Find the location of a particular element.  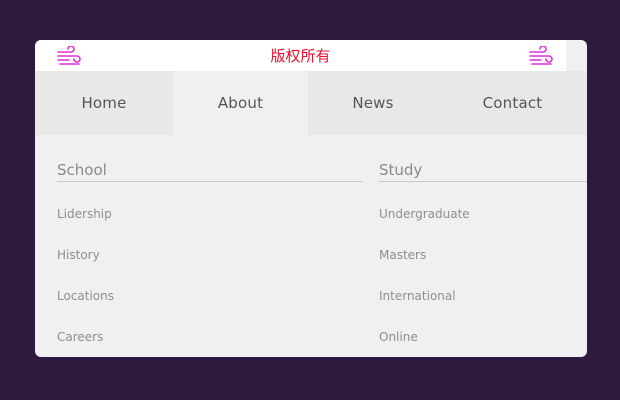

menu-link-undergraduate: Undergraduate is located at coordinates (483, 214).